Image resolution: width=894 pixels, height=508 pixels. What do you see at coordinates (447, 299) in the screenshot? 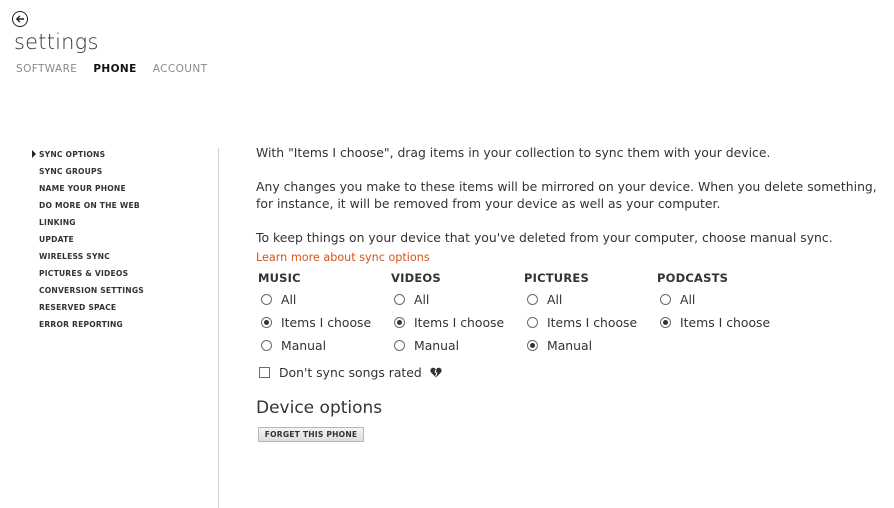
I see `videos-option-all: All` at bounding box center [447, 299].